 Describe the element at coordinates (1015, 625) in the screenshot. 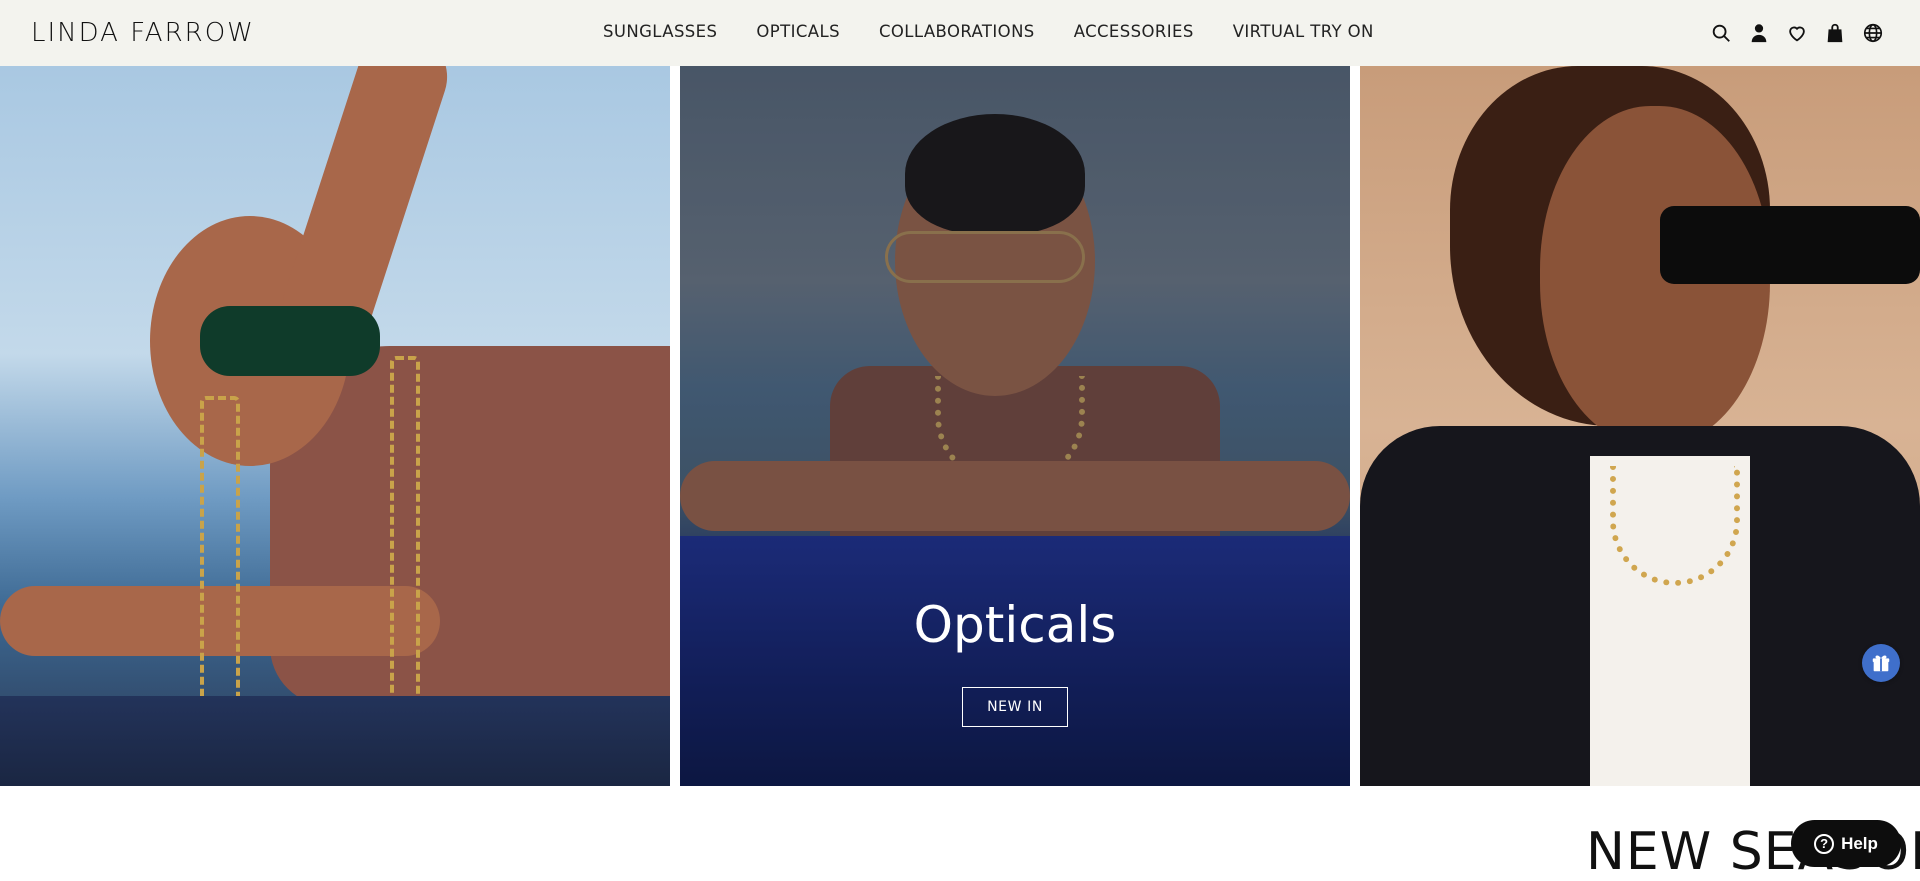

I see `panel-title: Opticals` at that location.